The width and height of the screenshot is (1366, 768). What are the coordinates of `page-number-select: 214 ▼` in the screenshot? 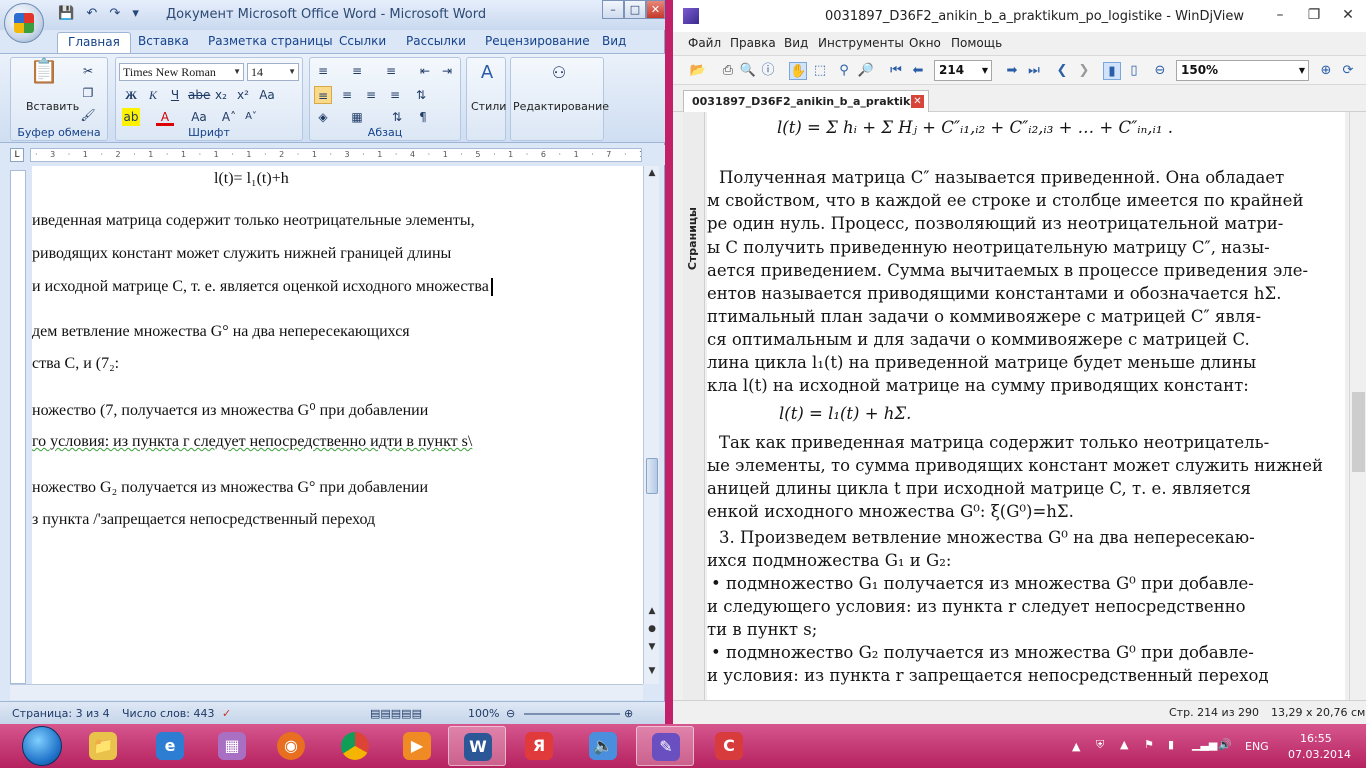 It's located at (963, 70).